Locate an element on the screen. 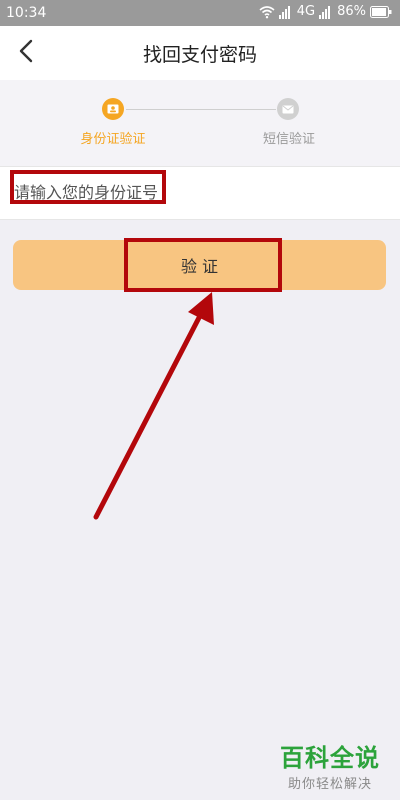 The image size is (400, 800). status-icons: 4G 86% is located at coordinates (325, 11).